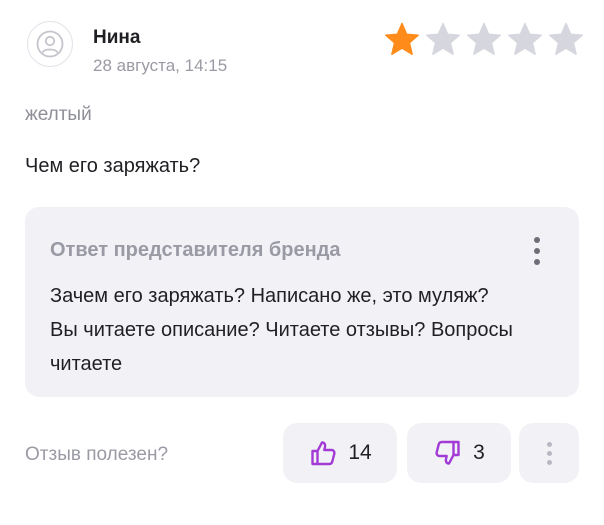 This screenshot has height=525, width=604. Describe the element at coordinates (58, 114) in the screenshot. I see `product-variant: желтый` at that location.